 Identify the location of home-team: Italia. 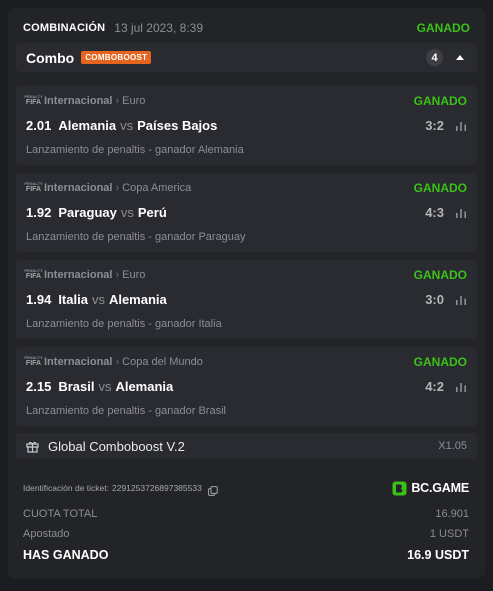
(73, 299).